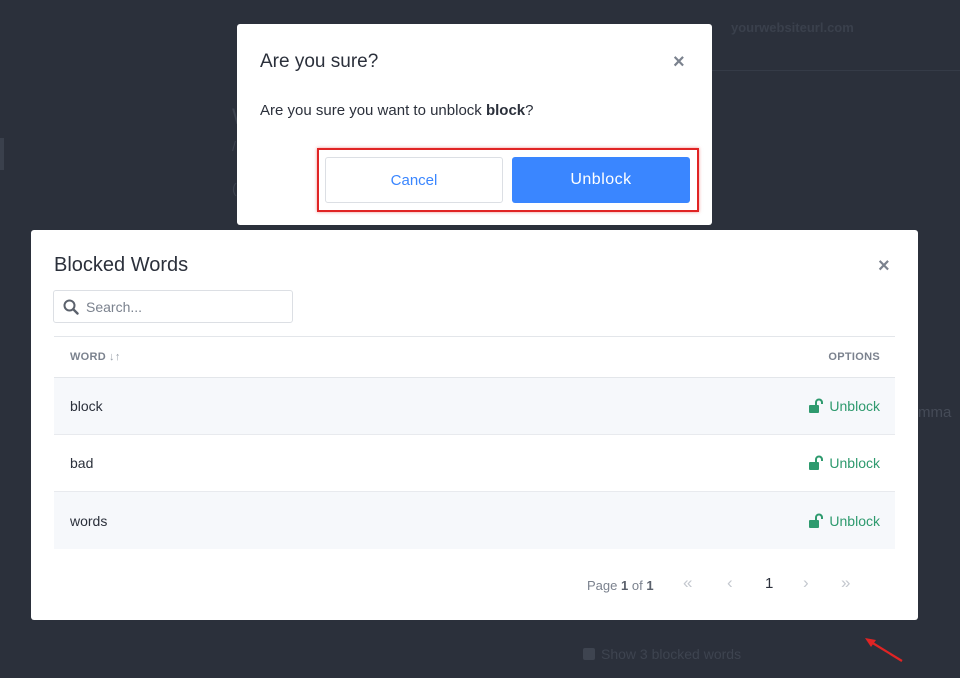 The height and width of the screenshot is (678, 960). What do you see at coordinates (884, 650) in the screenshot?
I see `annotation-arrow-icon` at bounding box center [884, 650].